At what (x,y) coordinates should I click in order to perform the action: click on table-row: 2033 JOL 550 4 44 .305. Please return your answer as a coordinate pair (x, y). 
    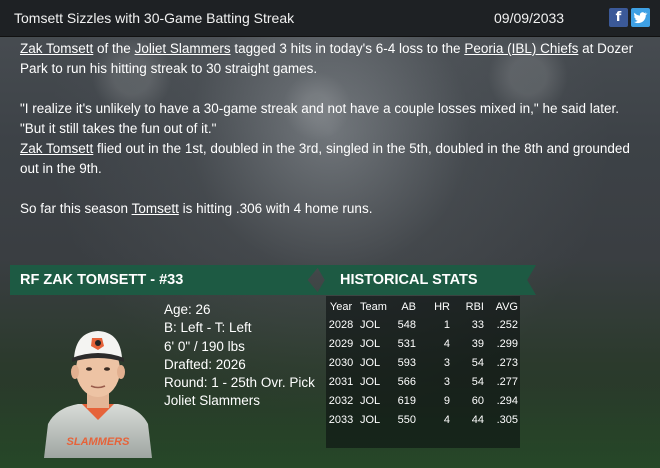
    Looking at the image, I should click on (423, 419).